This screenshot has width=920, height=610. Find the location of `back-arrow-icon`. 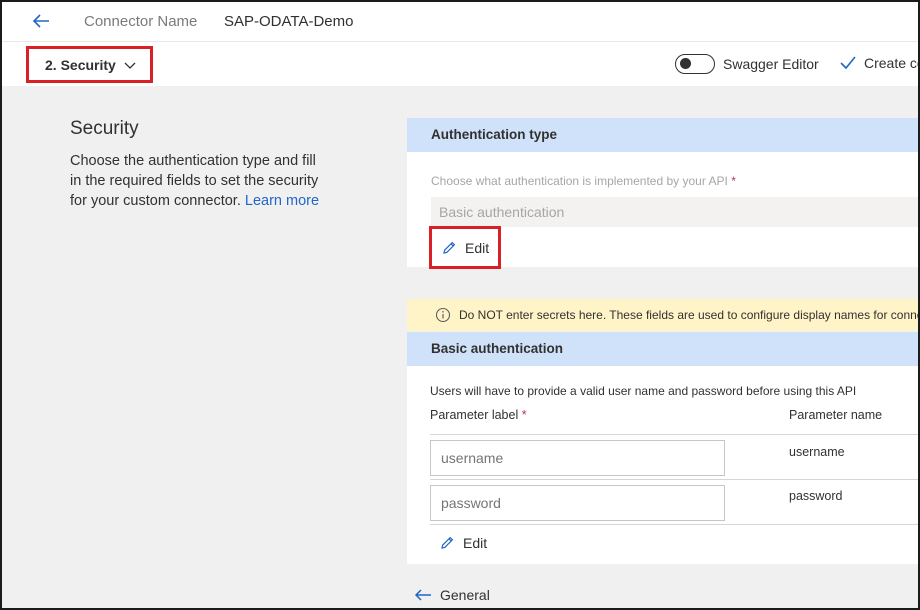

back-arrow-icon is located at coordinates (41, 21).